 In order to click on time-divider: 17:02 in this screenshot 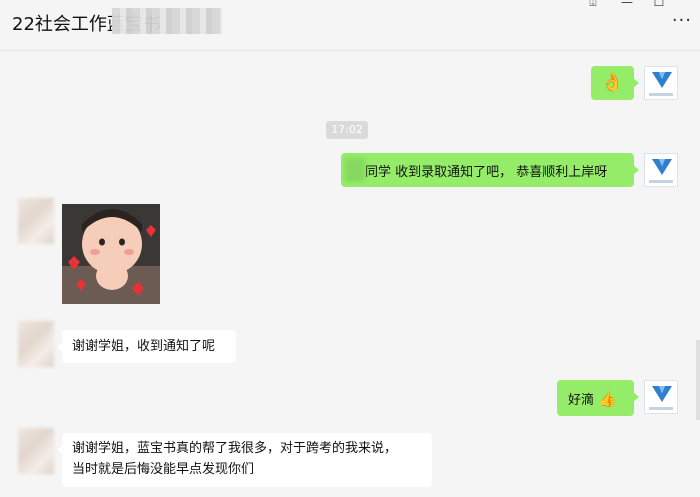, I will do `click(347, 130)`.